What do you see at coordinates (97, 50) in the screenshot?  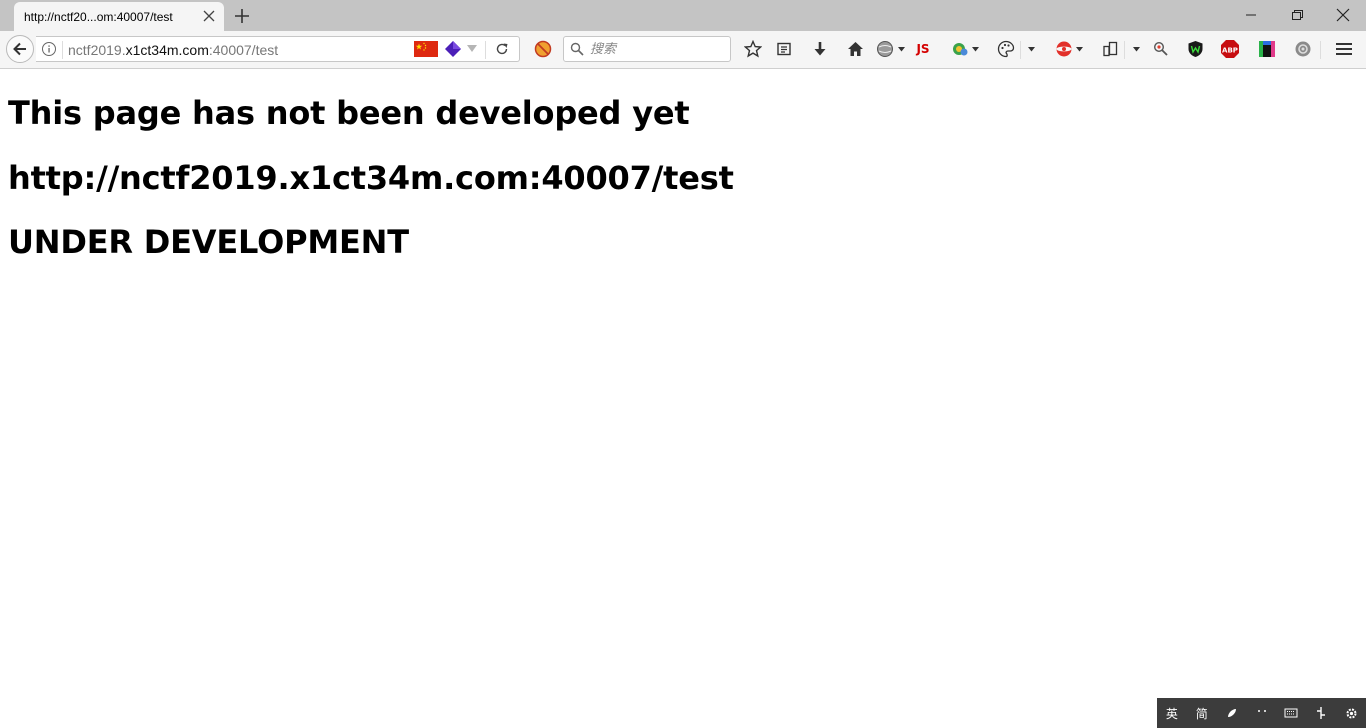 I see `url-prefix: nctf2019.` at bounding box center [97, 50].